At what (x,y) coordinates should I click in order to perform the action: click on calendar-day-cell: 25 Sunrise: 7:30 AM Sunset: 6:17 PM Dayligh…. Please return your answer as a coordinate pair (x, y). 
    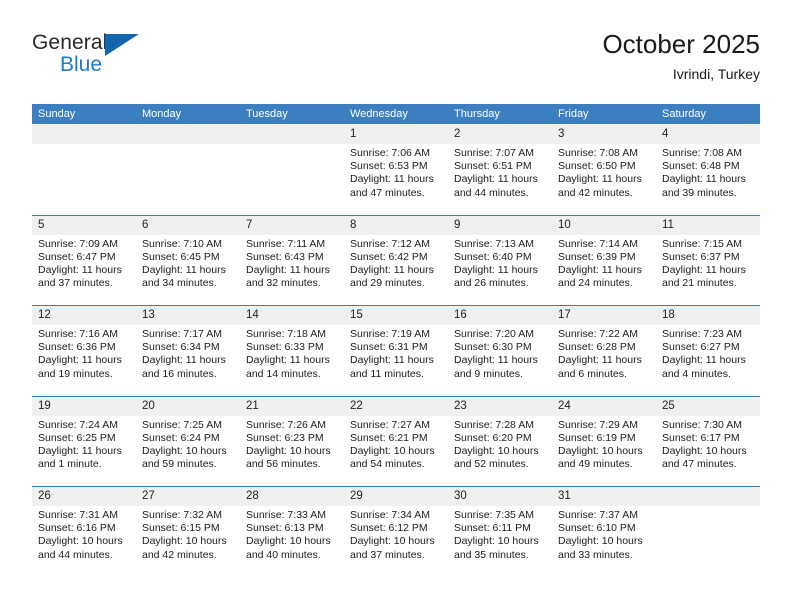
    Looking at the image, I should click on (708, 441).